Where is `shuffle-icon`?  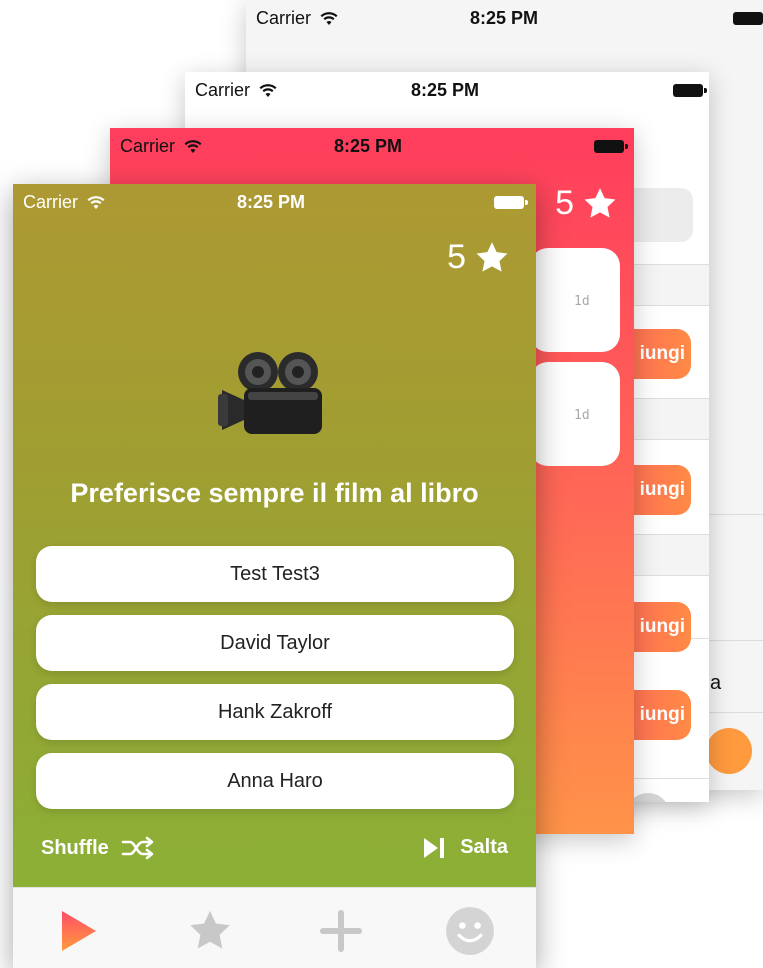
shuffle-icon is located at coordinates (137, 848).